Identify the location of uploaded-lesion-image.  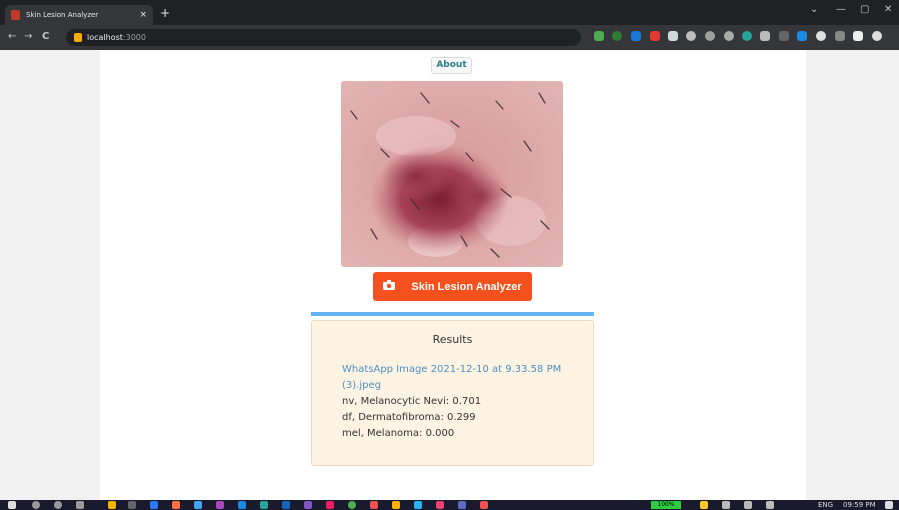
(452, 174).